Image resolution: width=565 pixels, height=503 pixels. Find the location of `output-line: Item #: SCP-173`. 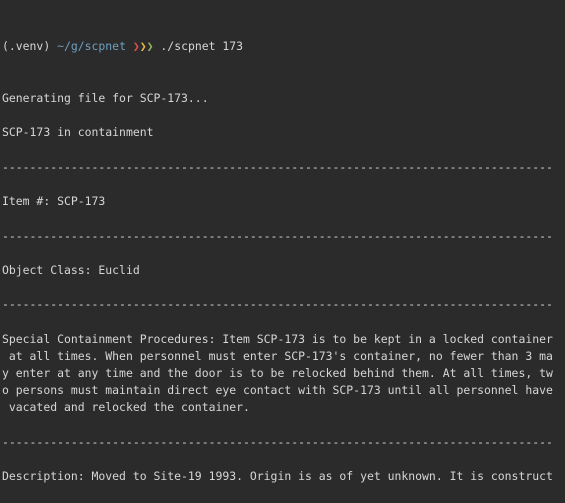

output-line: Item #: SCP-173 is located at coordinates (54, 201).